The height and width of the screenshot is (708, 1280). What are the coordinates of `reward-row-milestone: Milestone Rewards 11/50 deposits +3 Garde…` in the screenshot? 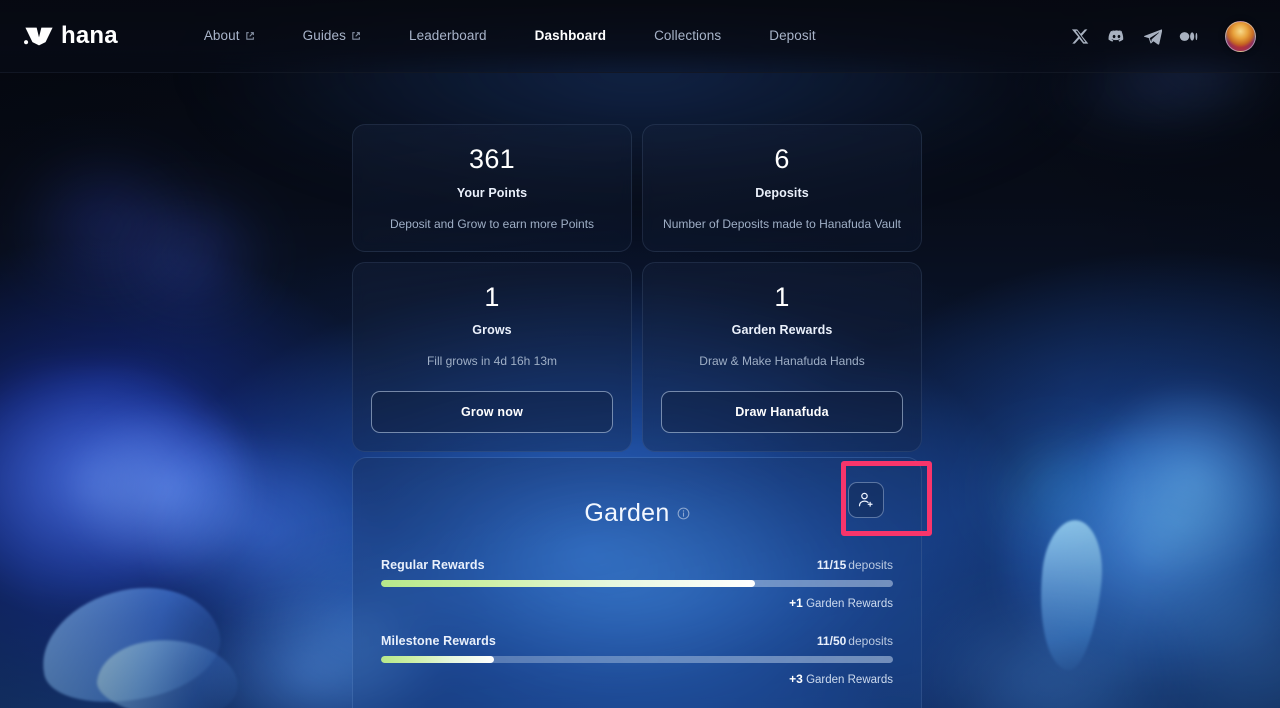 It's located at (637, 660).